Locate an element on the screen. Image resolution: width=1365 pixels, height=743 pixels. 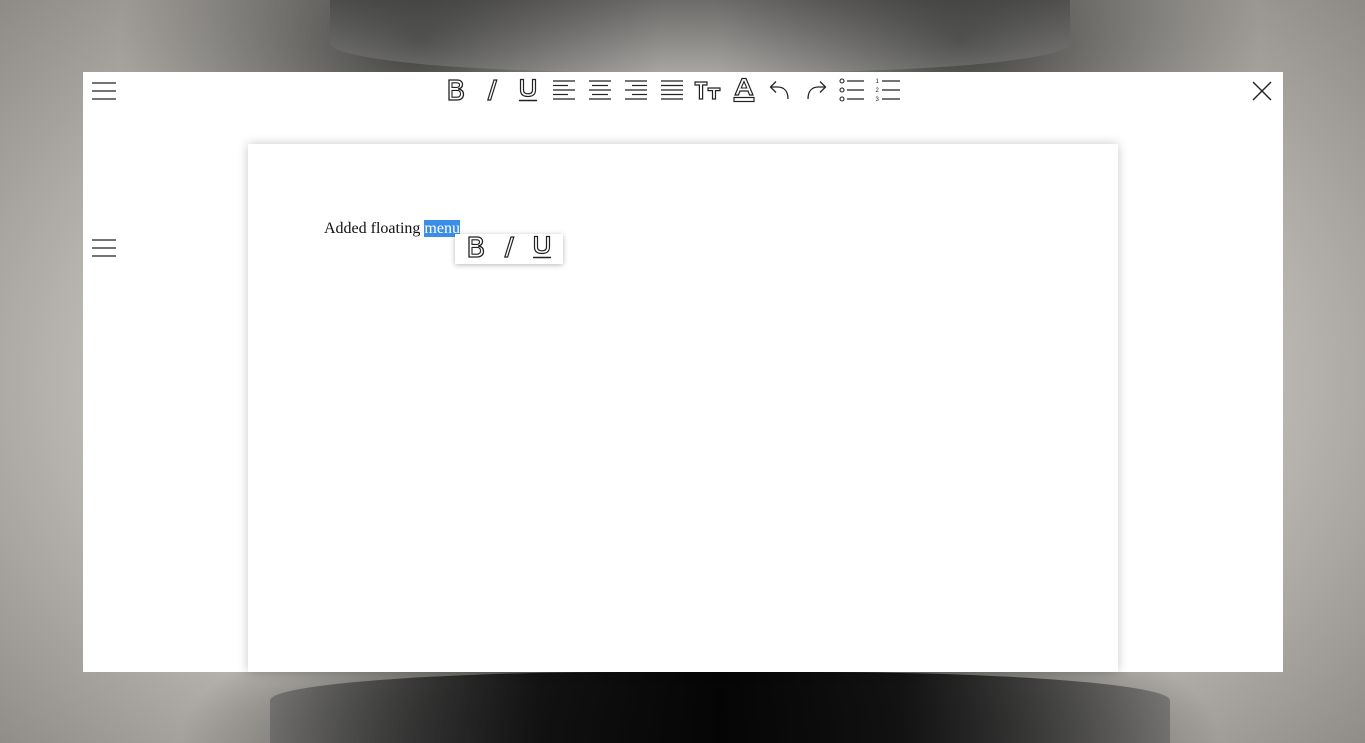
close-icon is located at coordinates (1262, 91).